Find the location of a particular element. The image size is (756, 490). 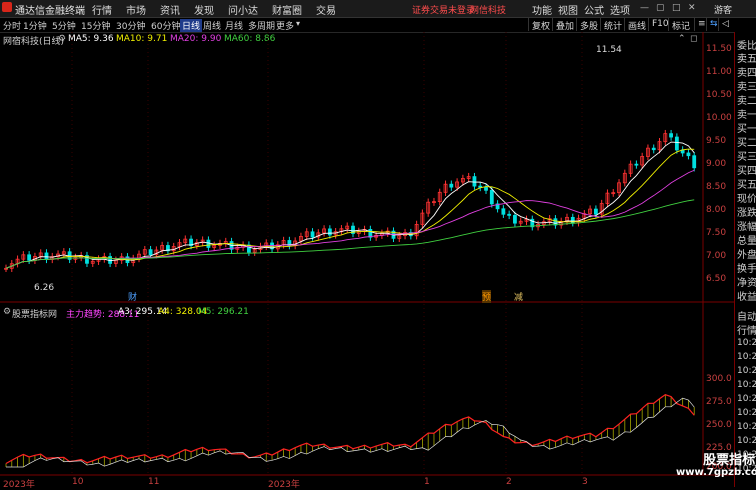

x-tick: 1 is located at coordinates (427, 482).